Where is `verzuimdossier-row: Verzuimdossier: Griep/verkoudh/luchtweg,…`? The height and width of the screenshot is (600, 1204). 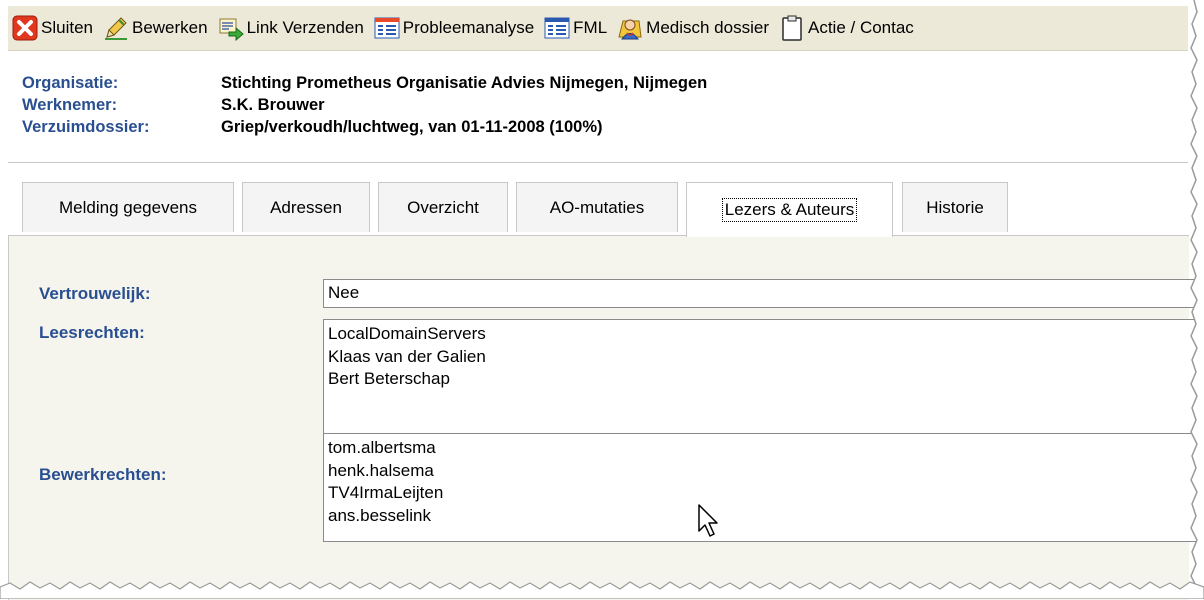 verzuimdossier-row: Verzuimdossier: Griep/verkoudh/luchtweg,… is located at coordinates (364, 127).